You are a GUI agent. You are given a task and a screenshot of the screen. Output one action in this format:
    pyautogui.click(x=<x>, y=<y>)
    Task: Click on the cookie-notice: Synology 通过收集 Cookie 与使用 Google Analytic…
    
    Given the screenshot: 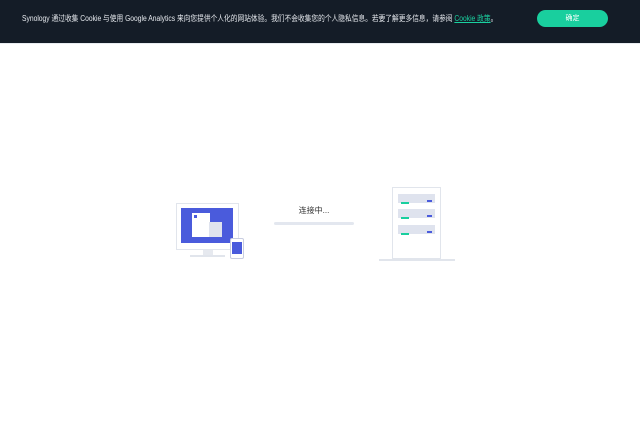 What is the action you would take?
    pyautogui.click(x=259, y=18)
    